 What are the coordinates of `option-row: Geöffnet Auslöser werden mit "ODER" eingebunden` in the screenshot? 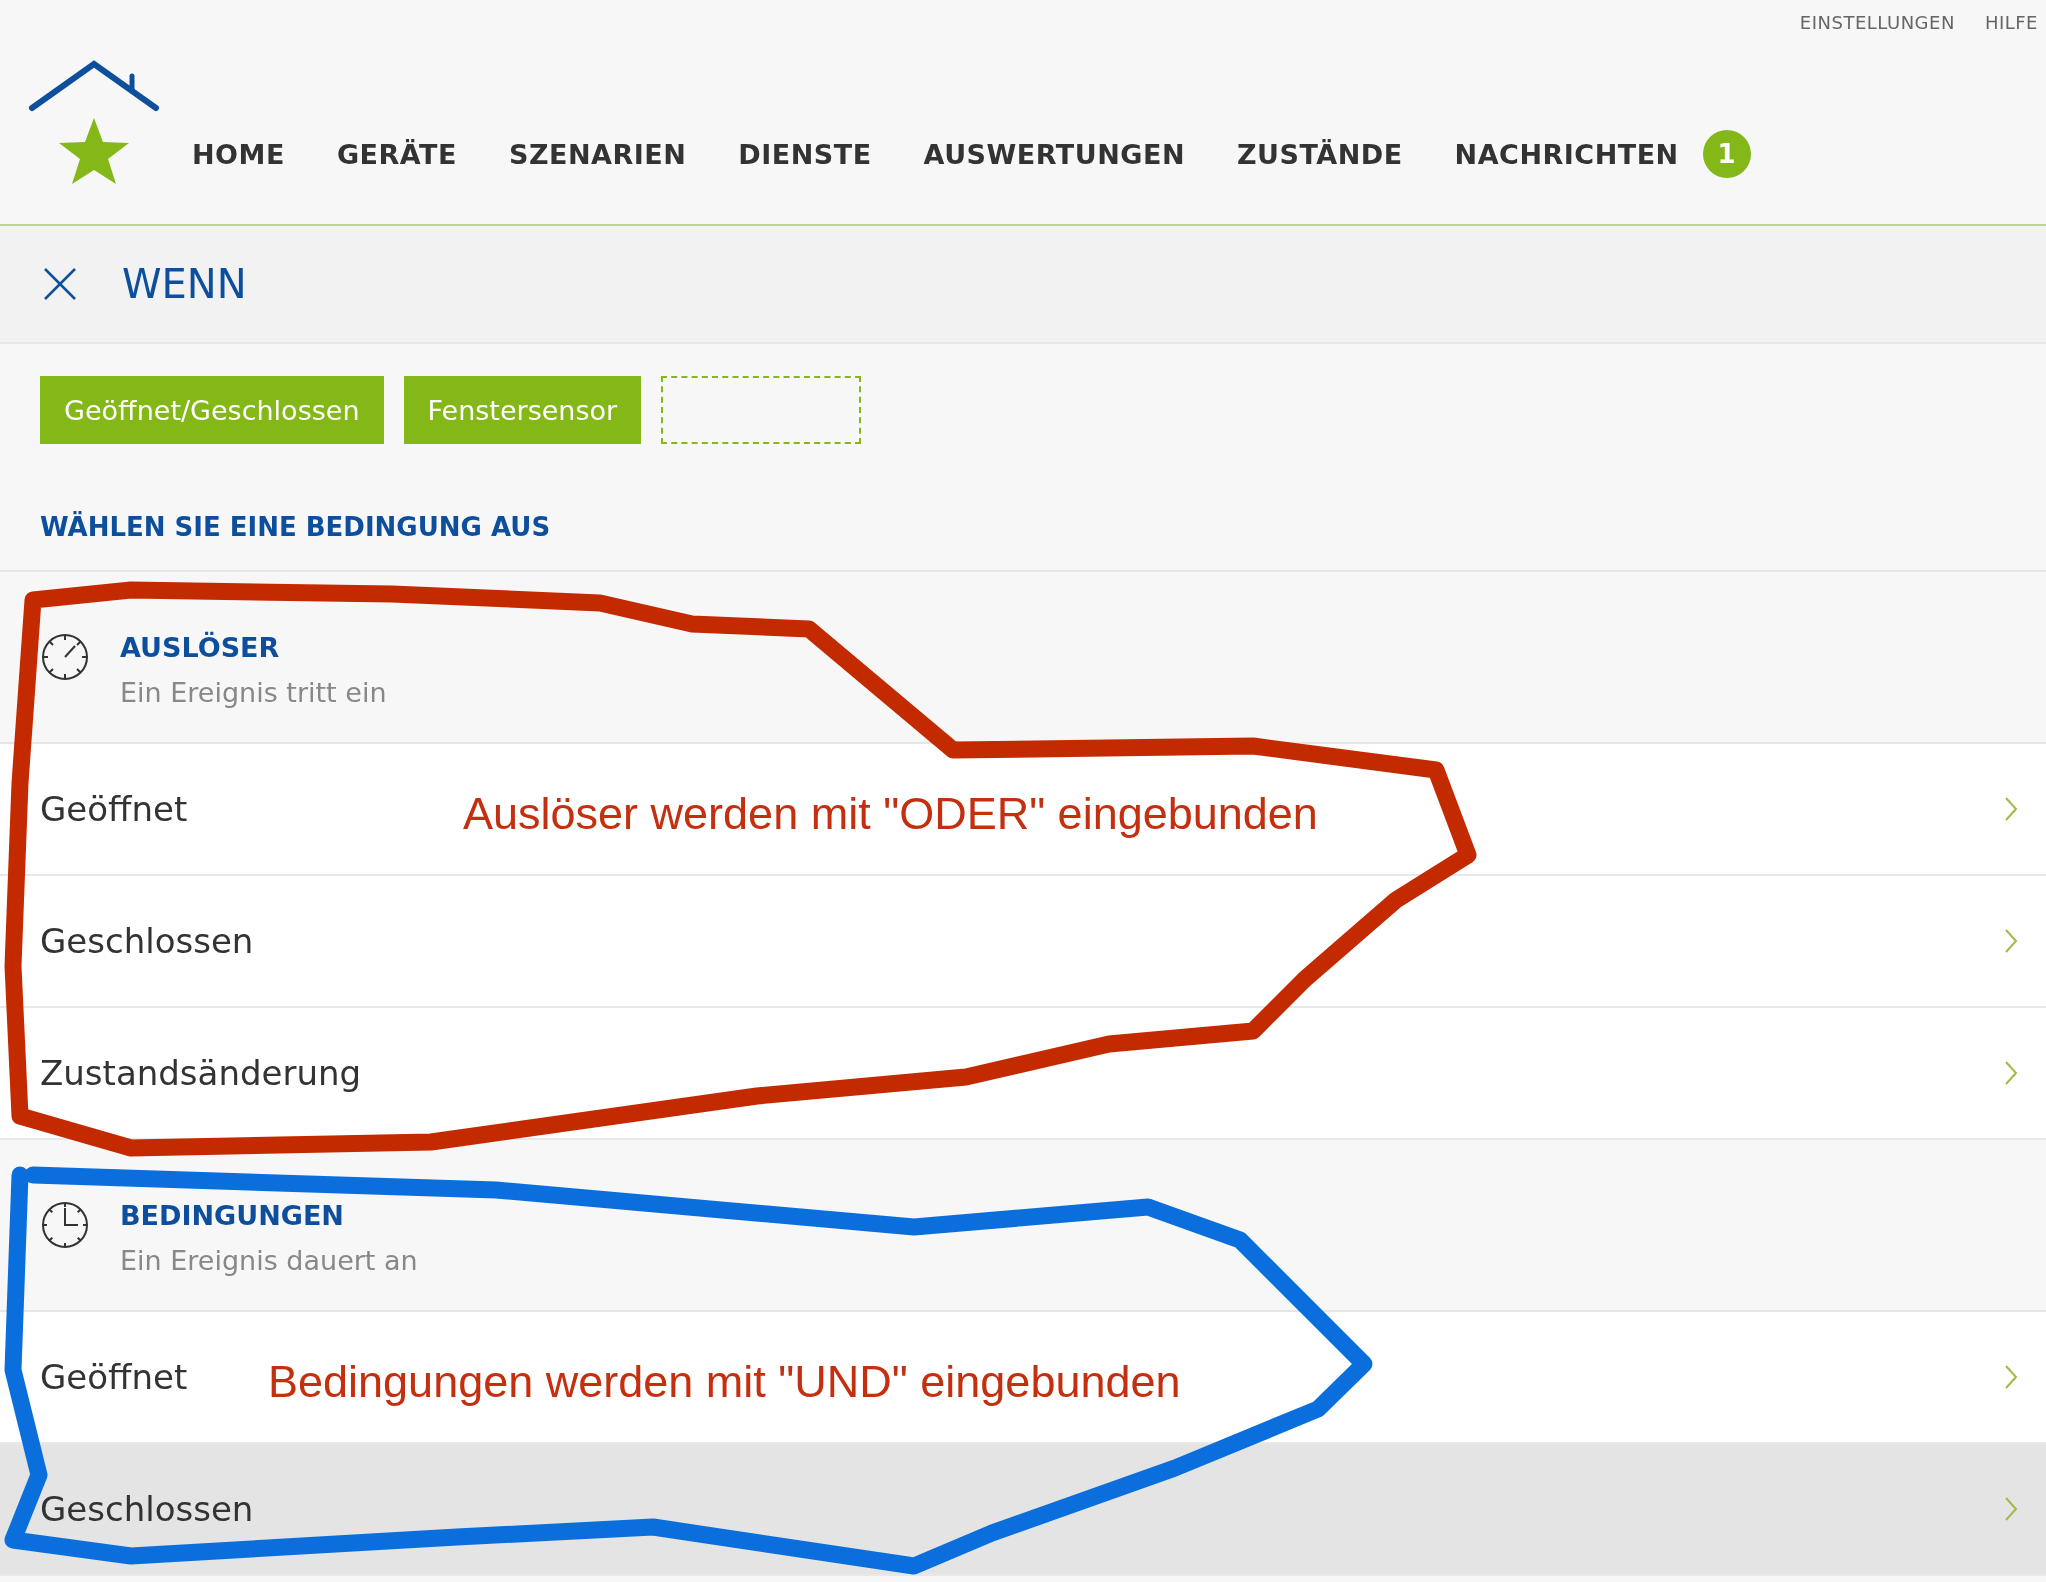 It's located at (1023, 810).